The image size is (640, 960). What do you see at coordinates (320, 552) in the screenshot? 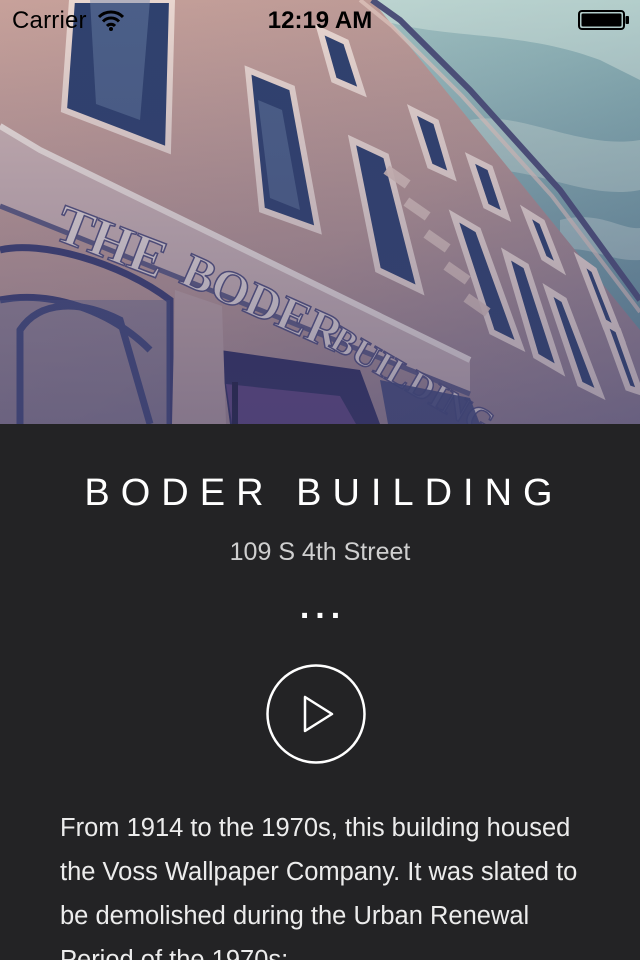
I see `address-label: 109 S 4th Street` at bounding box center [320, 552].